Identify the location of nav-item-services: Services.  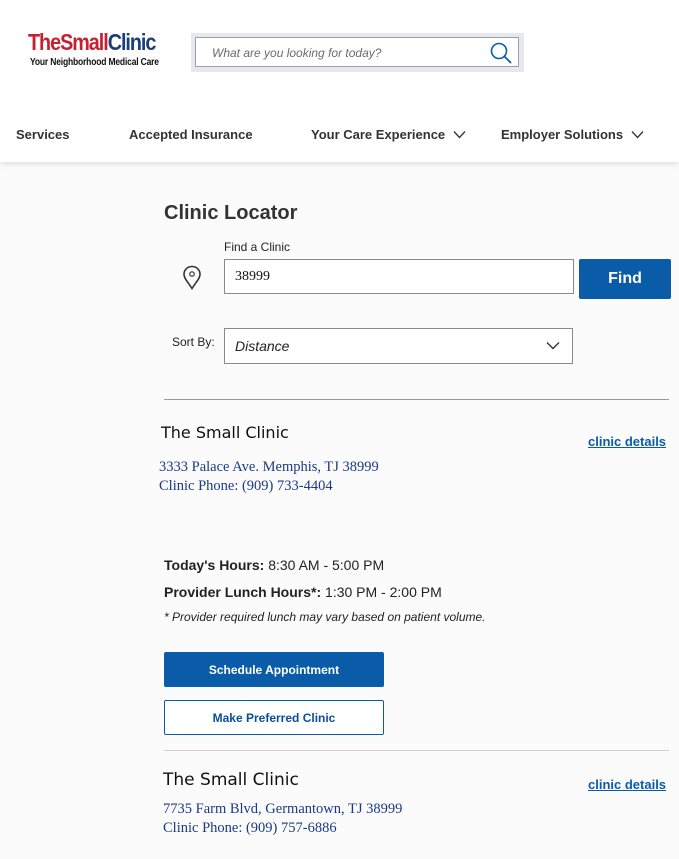
(43, 134).